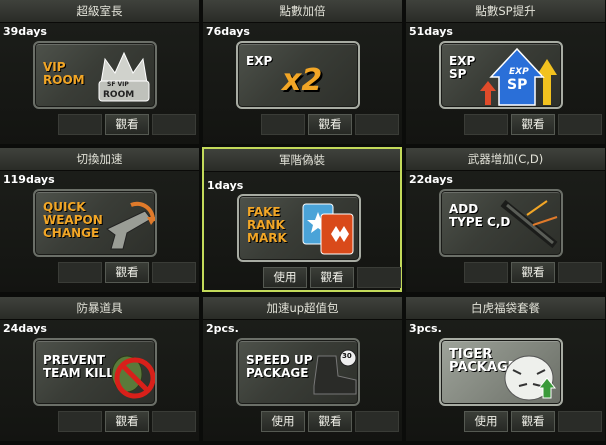 This screenshot has width=606, height=445. I want to click on item-card-vip-room: 超級室長 39days VIP ROOM SF VIP ROOM 觀看, so click(99, 72).